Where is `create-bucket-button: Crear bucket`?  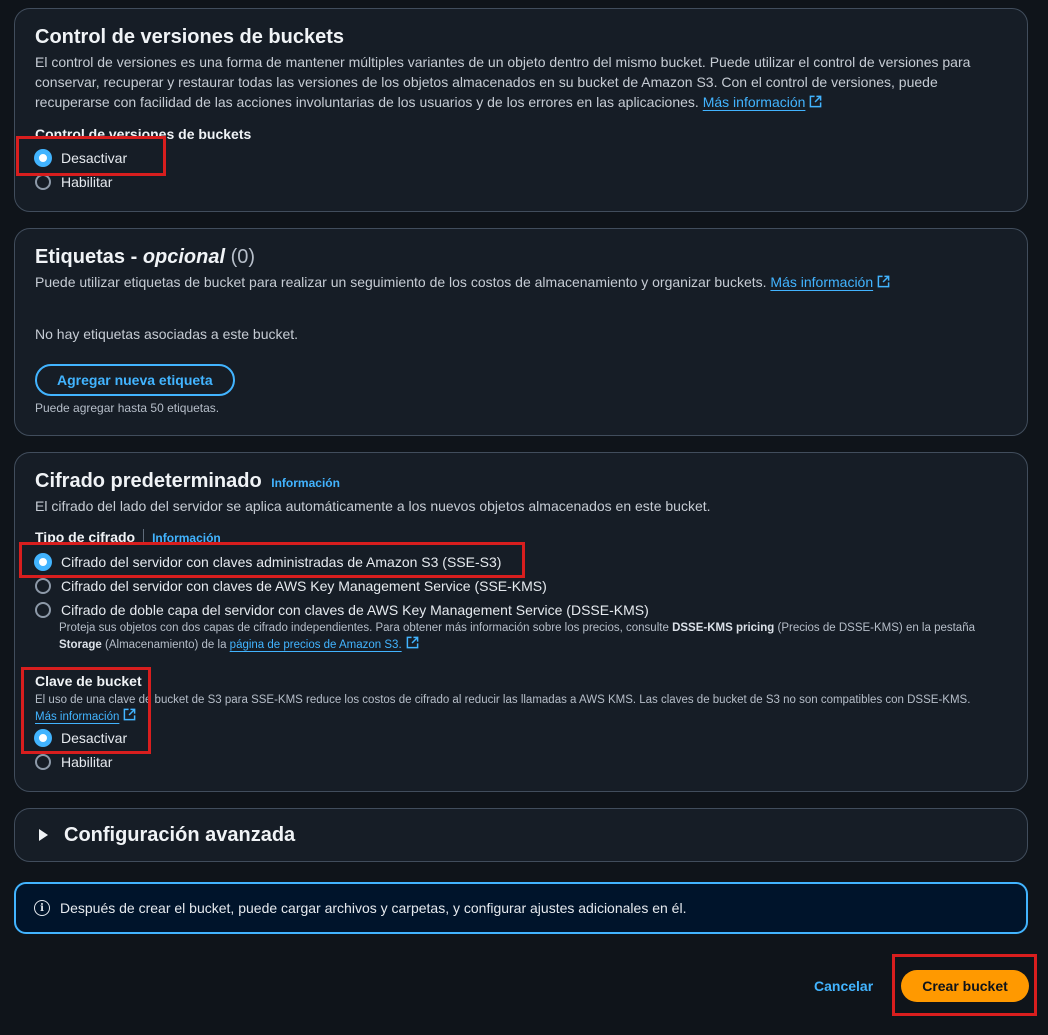 create-bucket-button: Crear bucket is located at coordinates (965, 986).